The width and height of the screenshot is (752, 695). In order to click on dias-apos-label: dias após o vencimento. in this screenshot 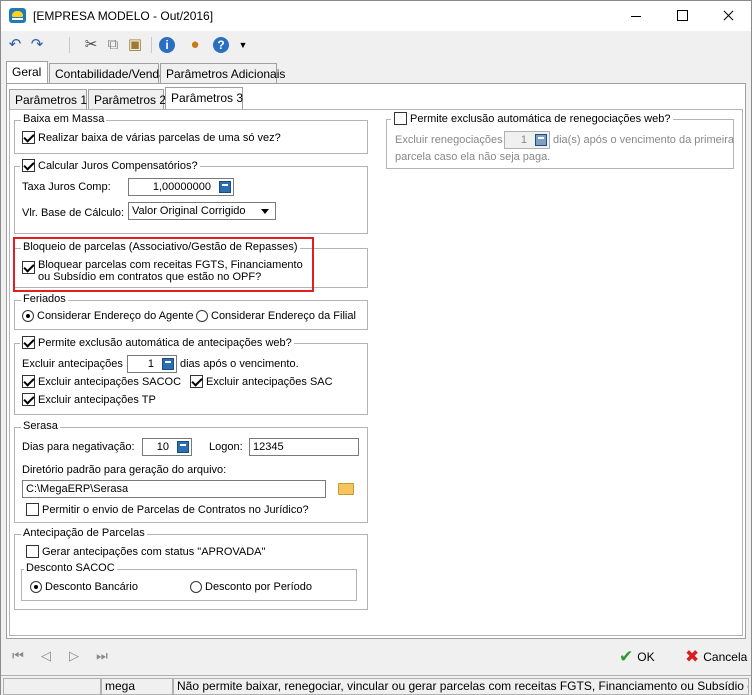, I will do `click(239, 364)`.